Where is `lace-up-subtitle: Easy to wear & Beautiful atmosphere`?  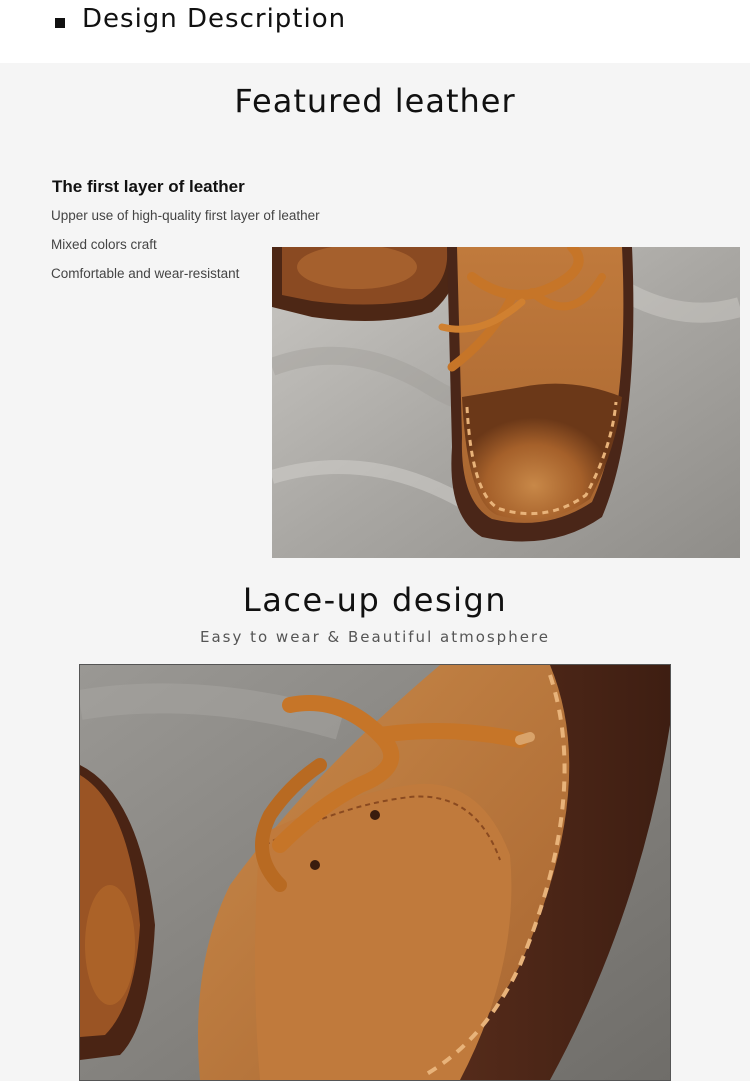
lace-up-subtitle: Easy to wear & Beautiful atmosphere is located at coordinates (375, 637).